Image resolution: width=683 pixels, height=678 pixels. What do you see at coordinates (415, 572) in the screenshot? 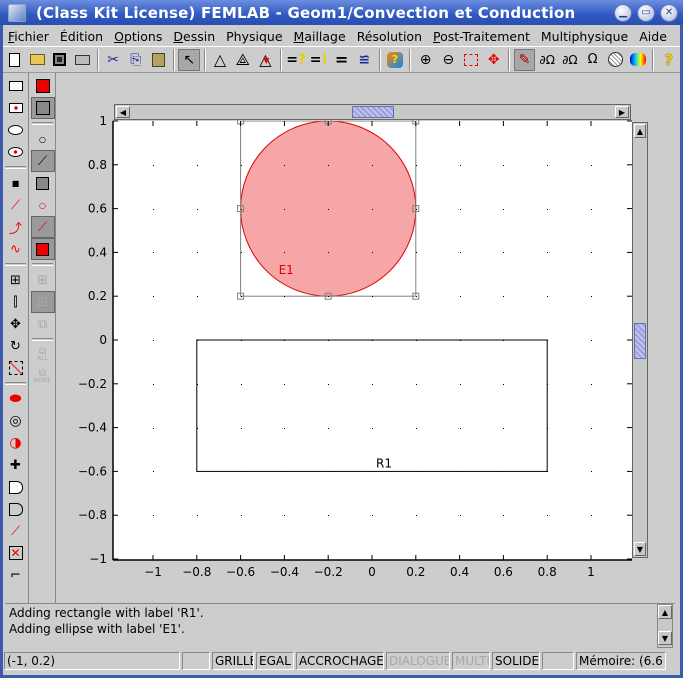
I see `x-tick-label: 0.2` at bounding box center [415, 572].